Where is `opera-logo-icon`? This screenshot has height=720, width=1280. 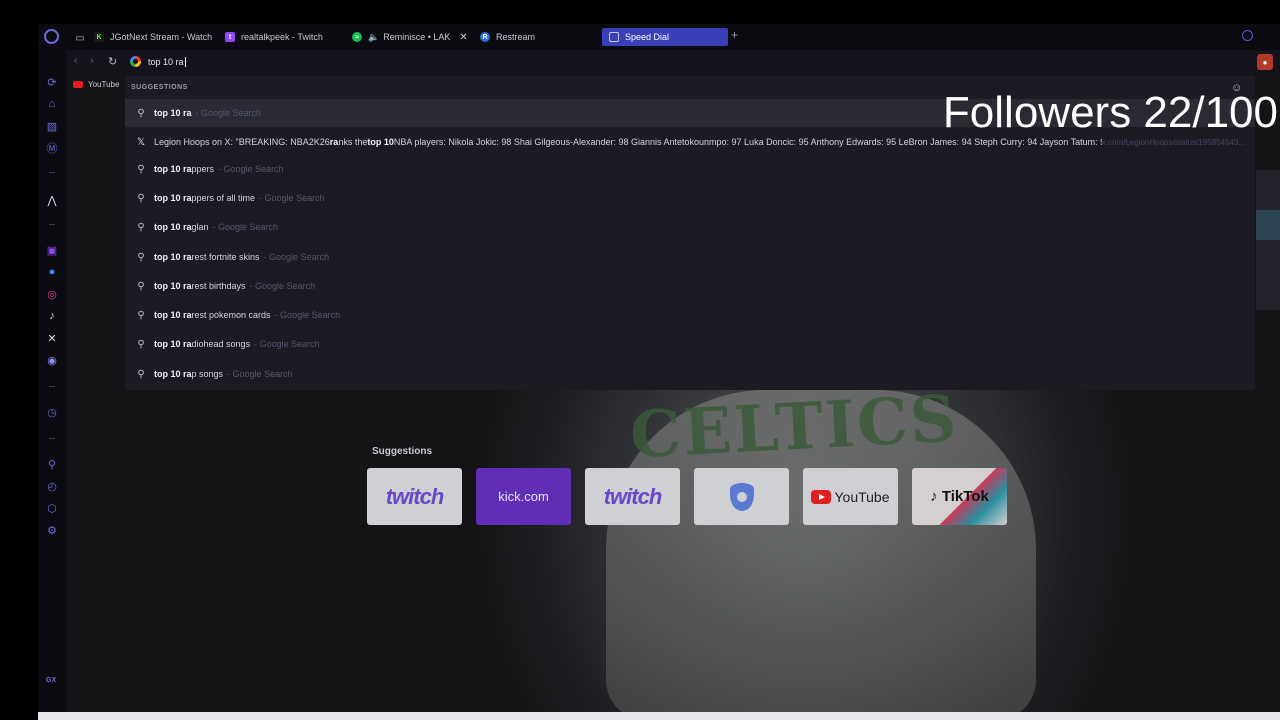
opera-logo-icon is located at coordinates (51, 36).